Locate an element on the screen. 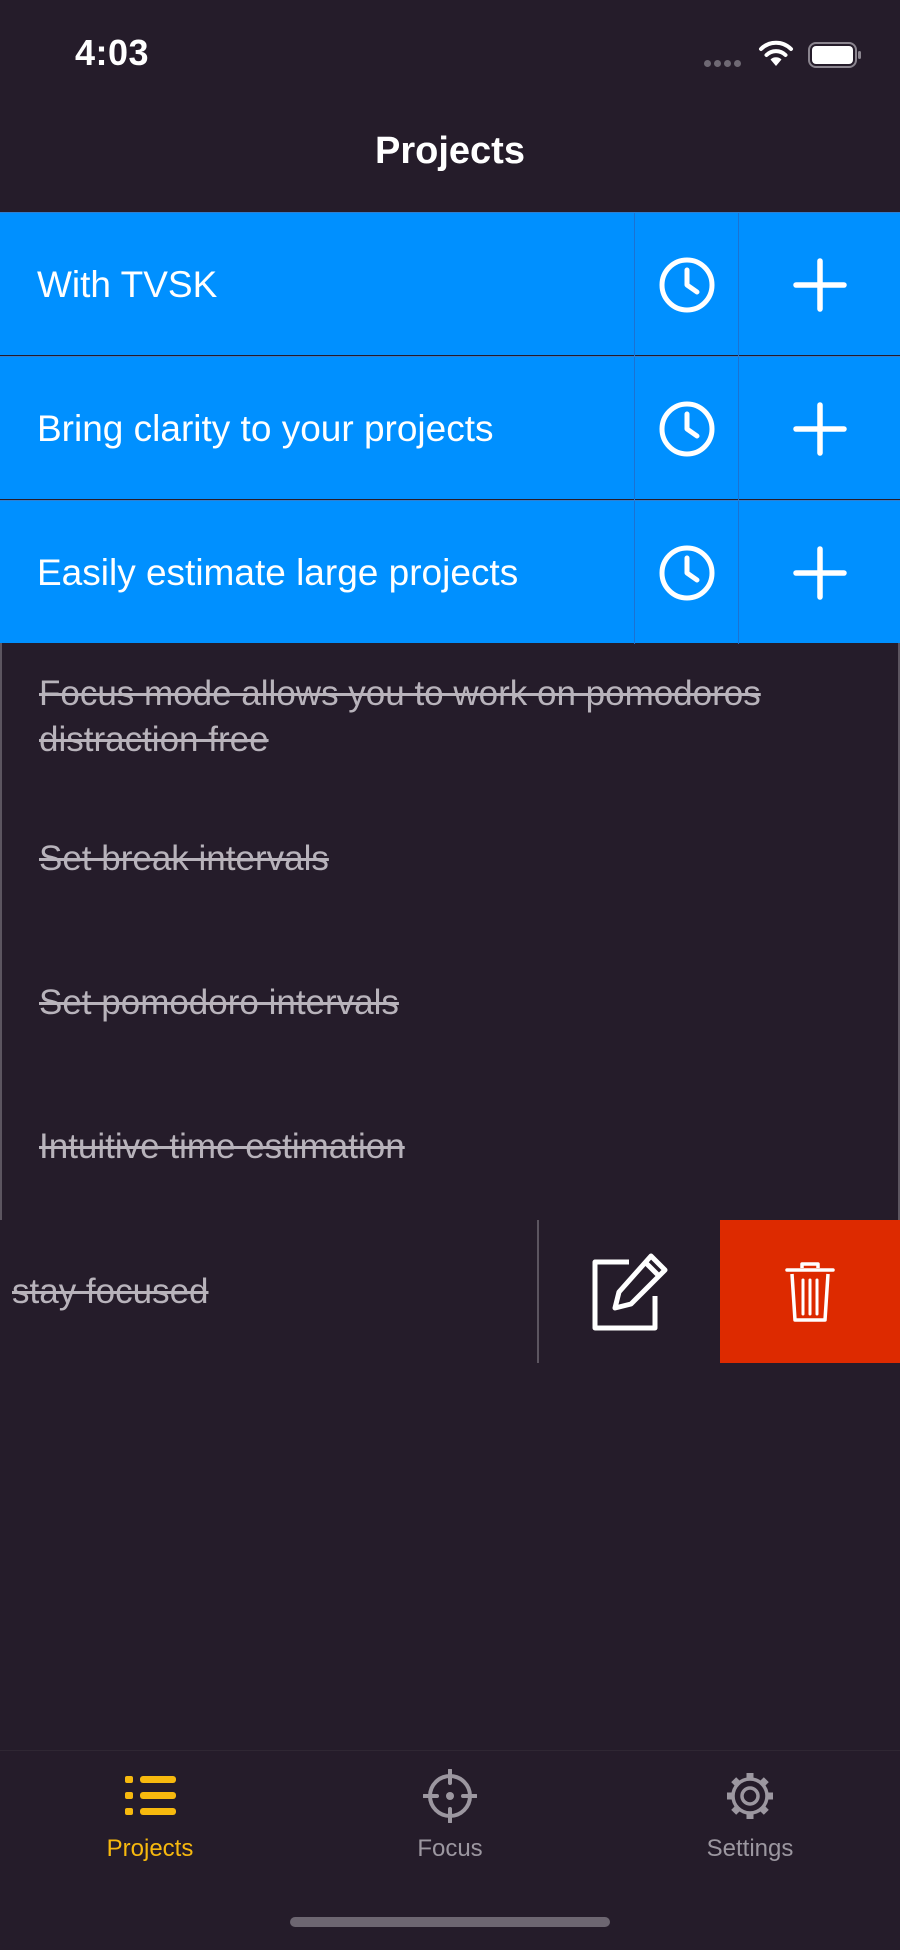  project-row: Bring clarity to your projects is located at coordinates (450, 428).